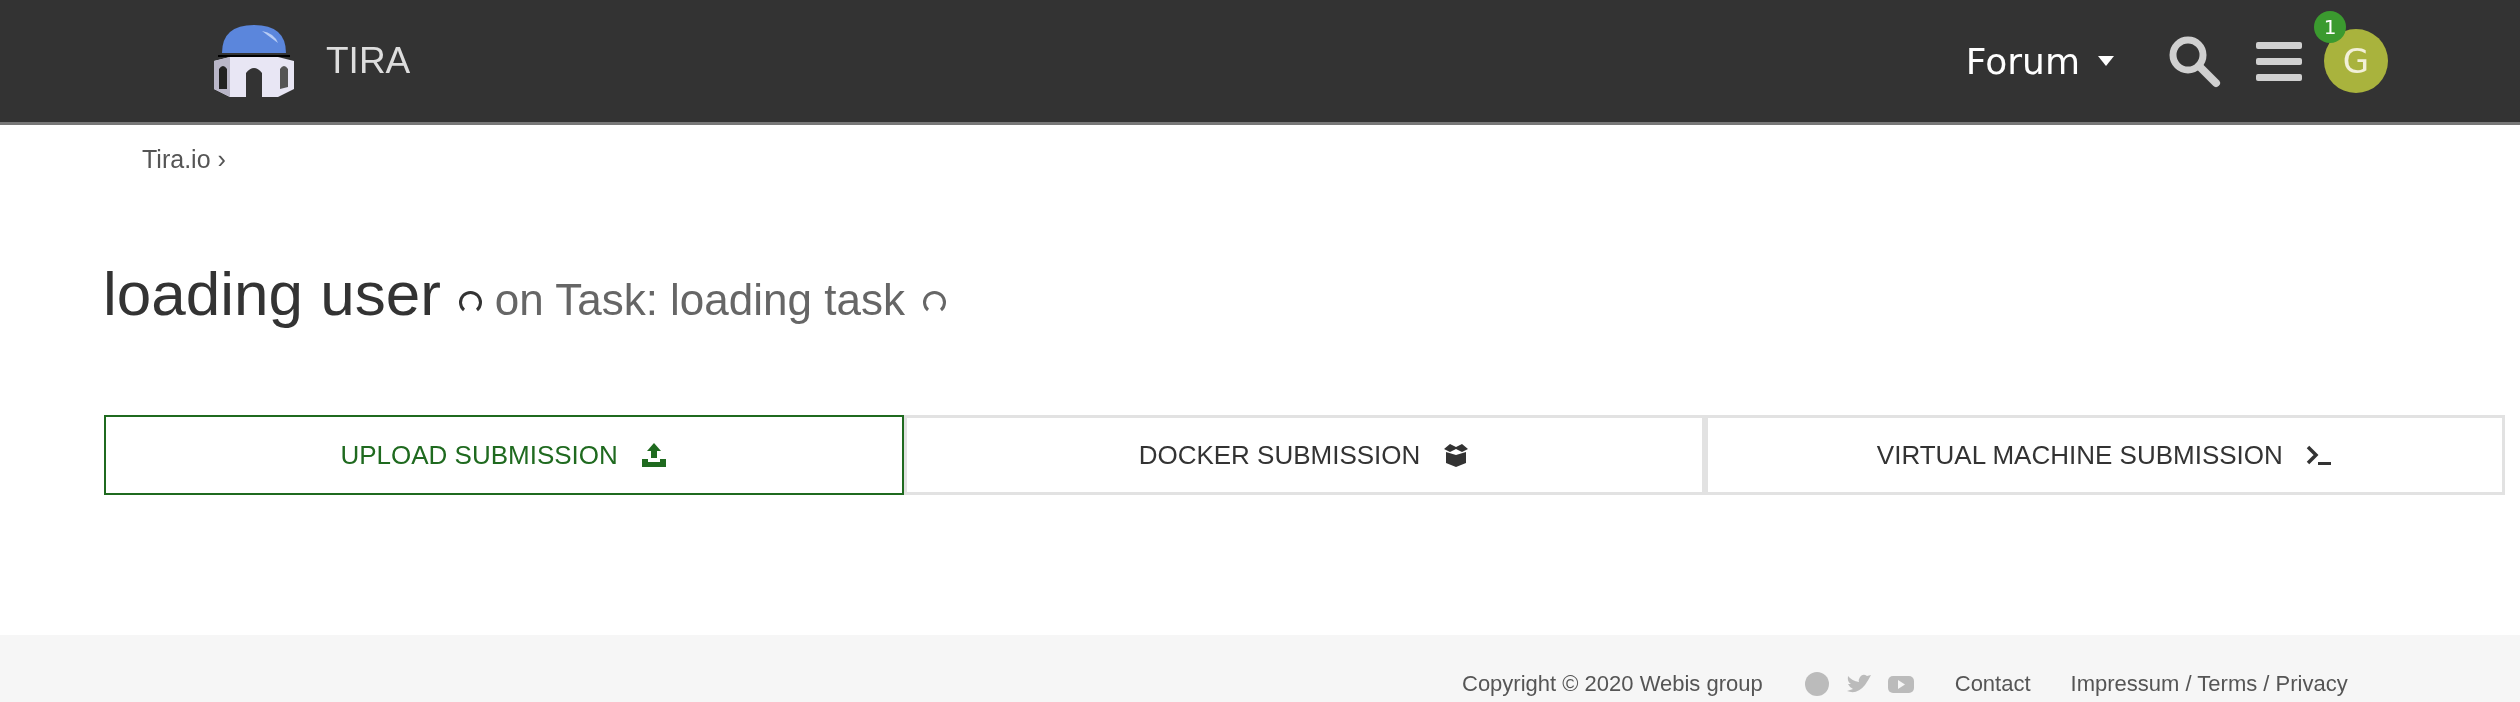  I want to click on copyright-text: Copyright © 2020 Webis group, so click(1612, 684).